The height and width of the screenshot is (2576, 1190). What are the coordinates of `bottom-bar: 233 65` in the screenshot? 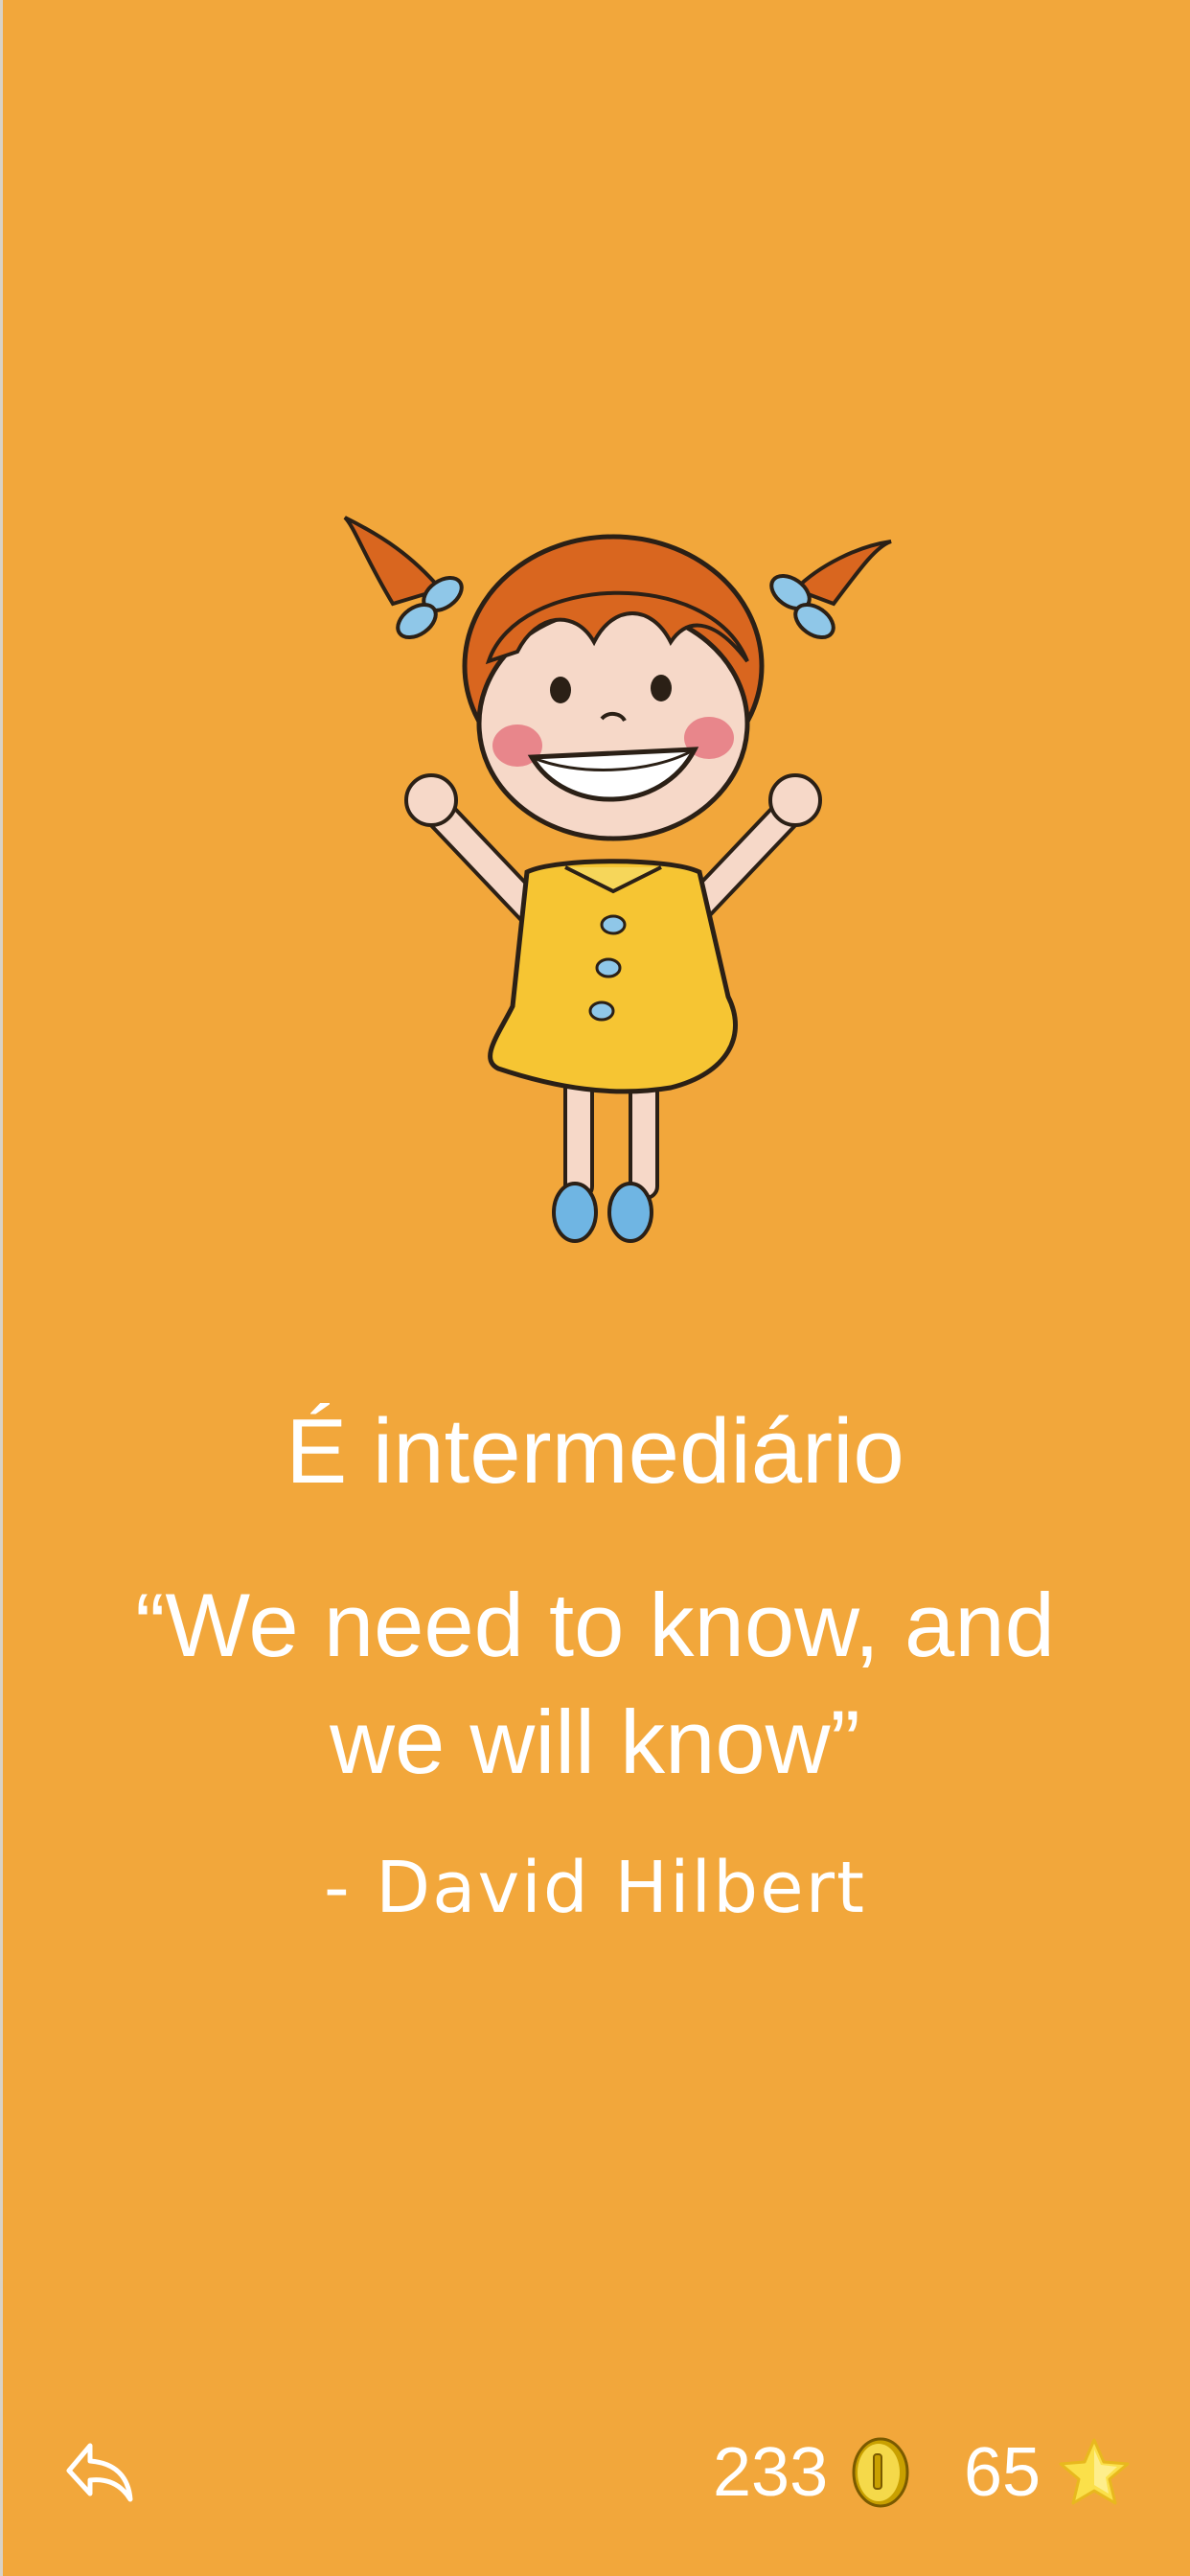 It's located at (595, 2472).